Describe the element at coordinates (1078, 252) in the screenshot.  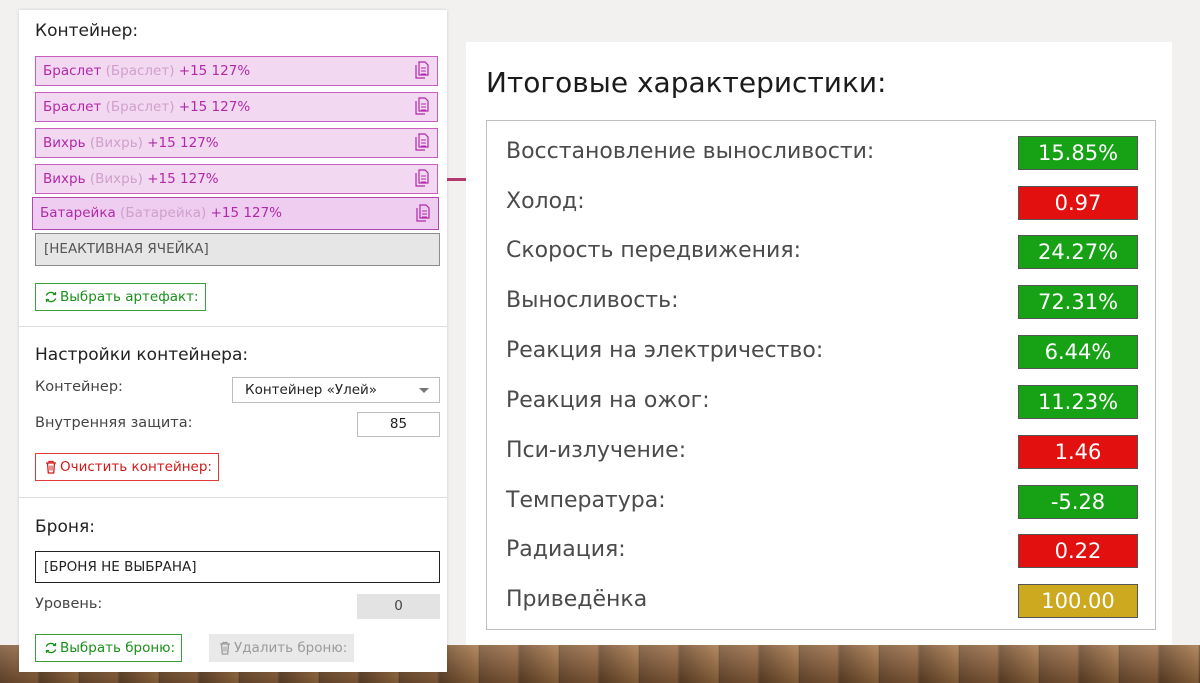
I see `stat-value: 24.27%` at that location.